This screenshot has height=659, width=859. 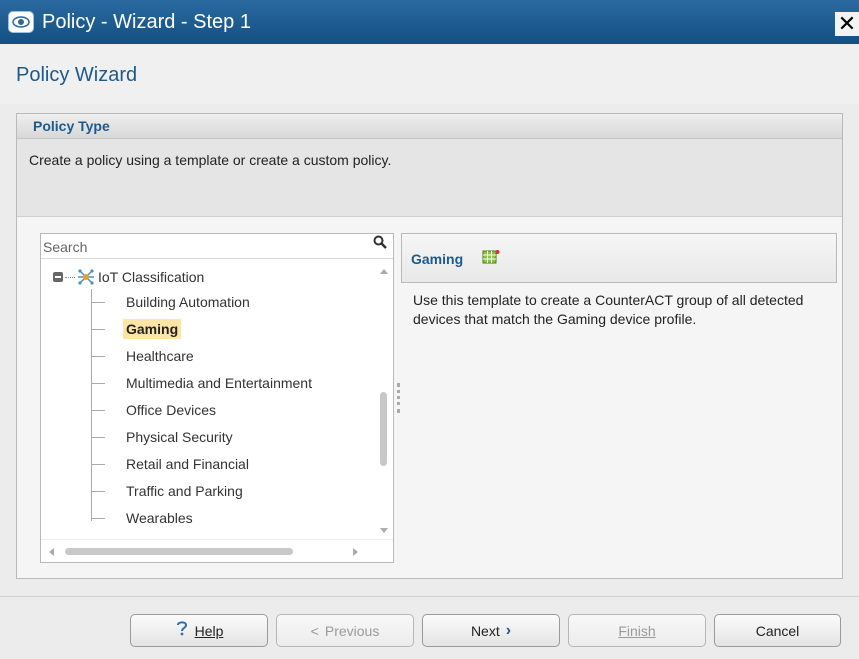 I want to click on finish-button: Finish, so click(x=637, y=630).